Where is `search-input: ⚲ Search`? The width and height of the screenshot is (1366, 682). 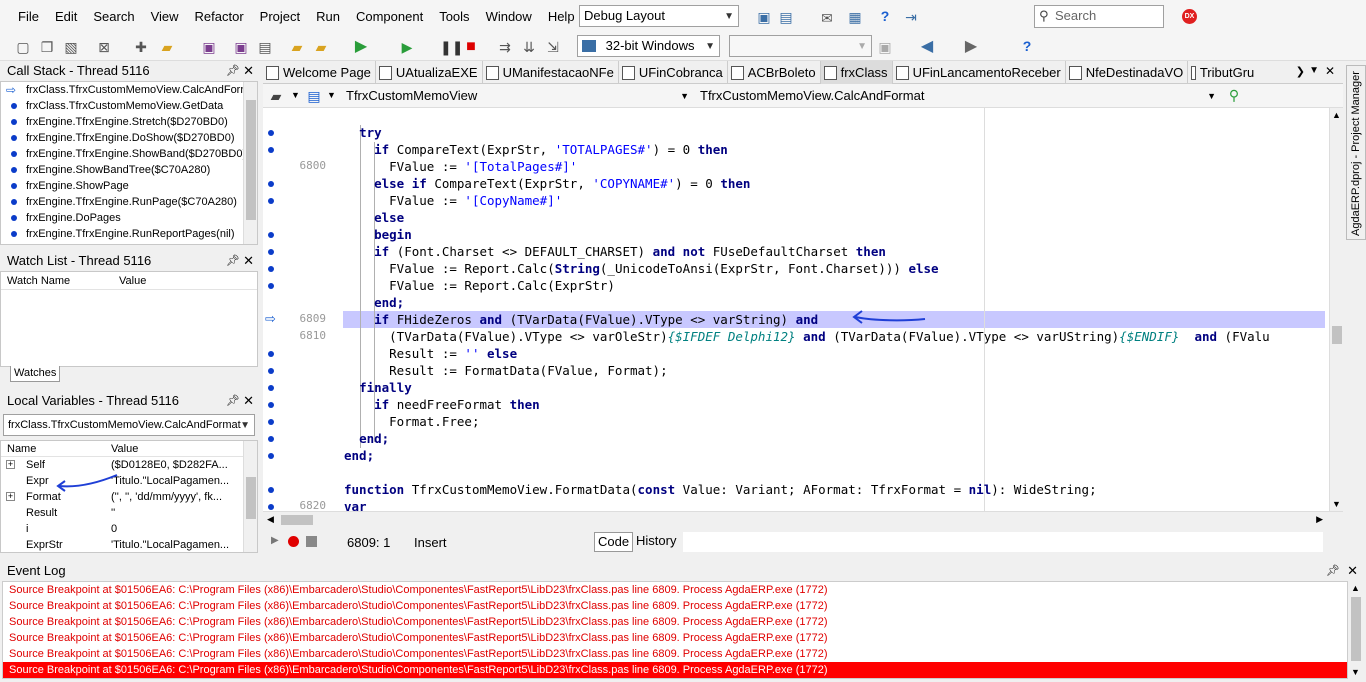 search-input: ⚲ Search is located at coordinates (1099, 16).